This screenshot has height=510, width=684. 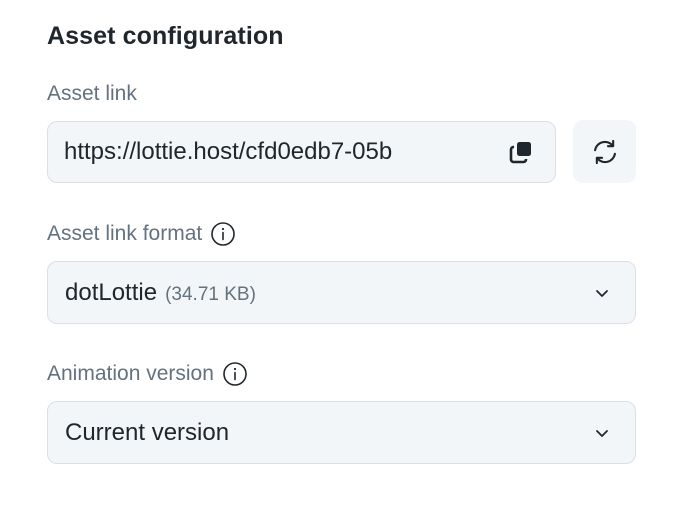 I want to click on panel-title: Asset configuration, so click(x=165, y=36).